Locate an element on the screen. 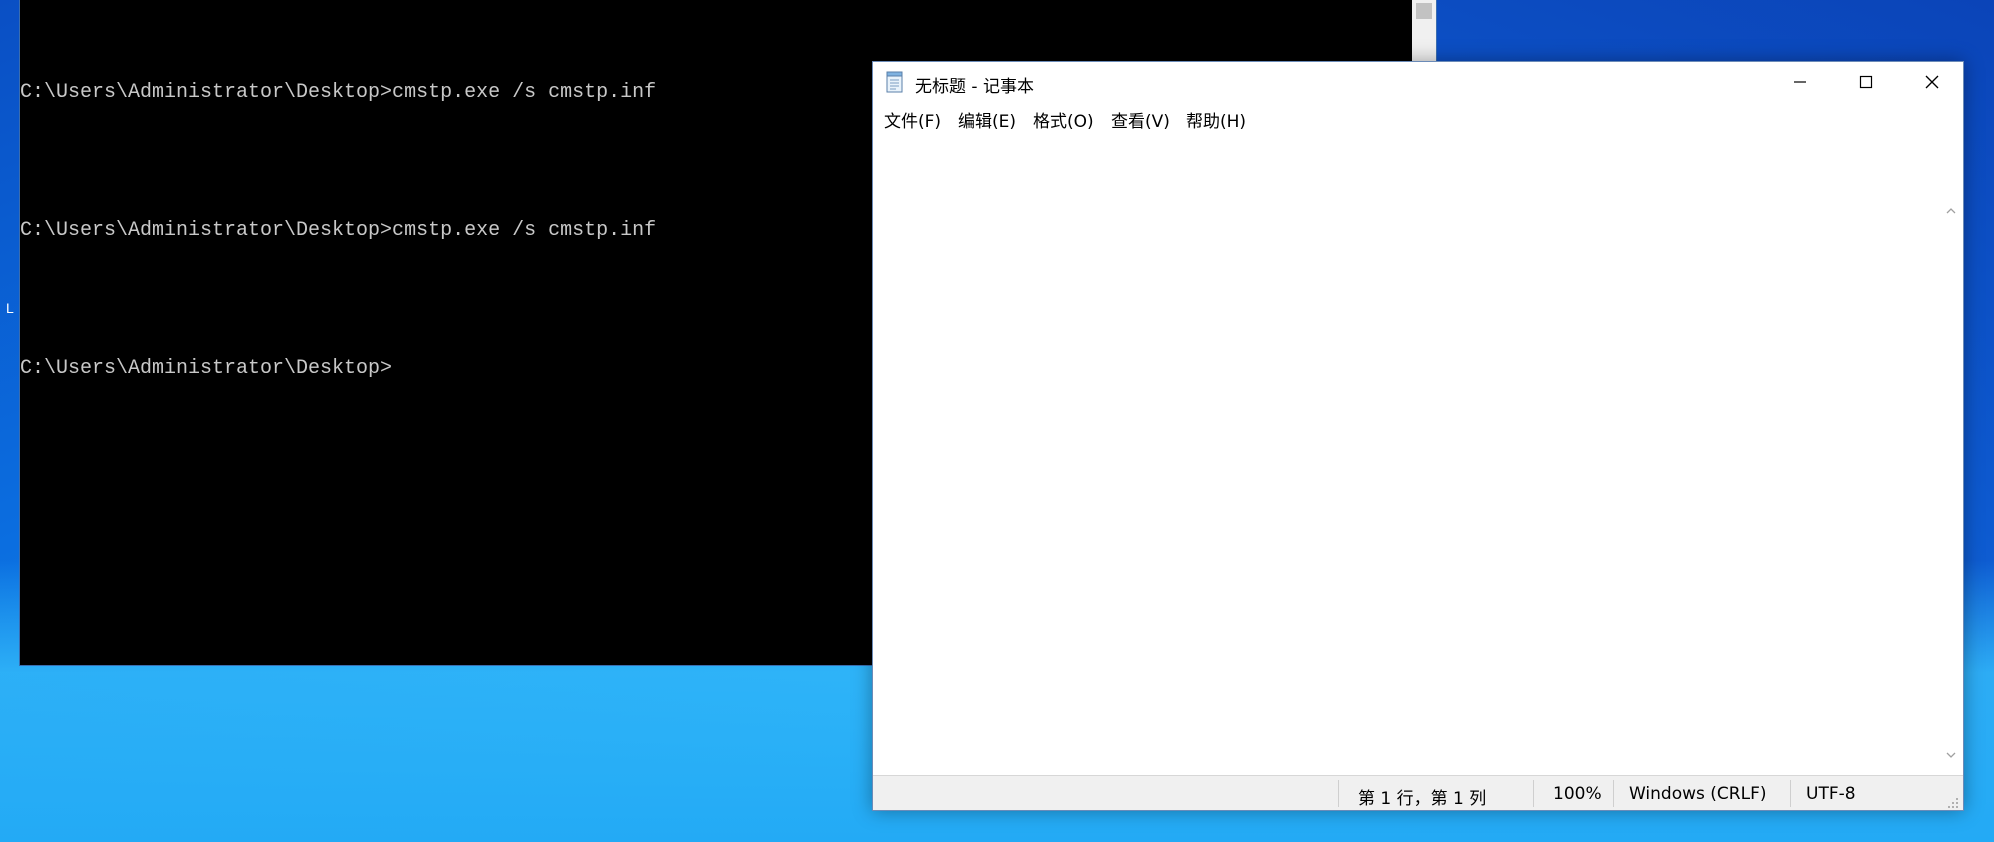 The width and height of the screenshot is (1994, 842). menu-edit: 编辑(E) is located at coordinates (987, 119).